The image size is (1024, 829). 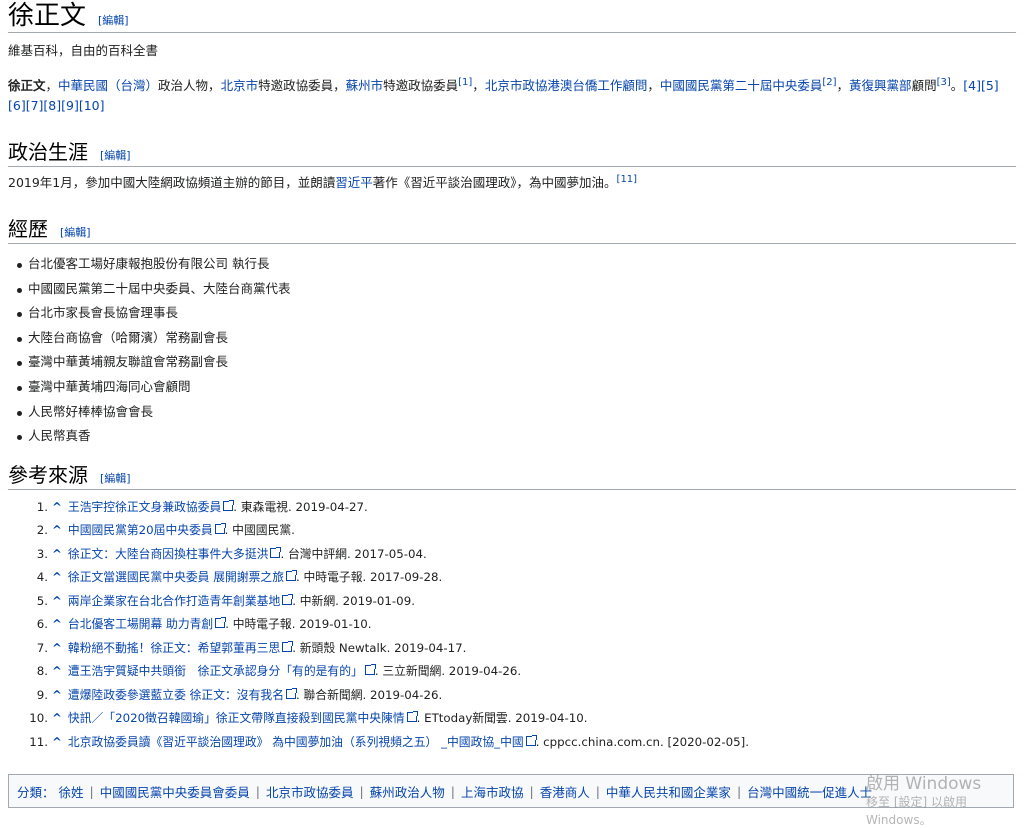 I want to click on lead-link: 北京市政協港澳台僑工作顧問, so click(x=566, y=85).